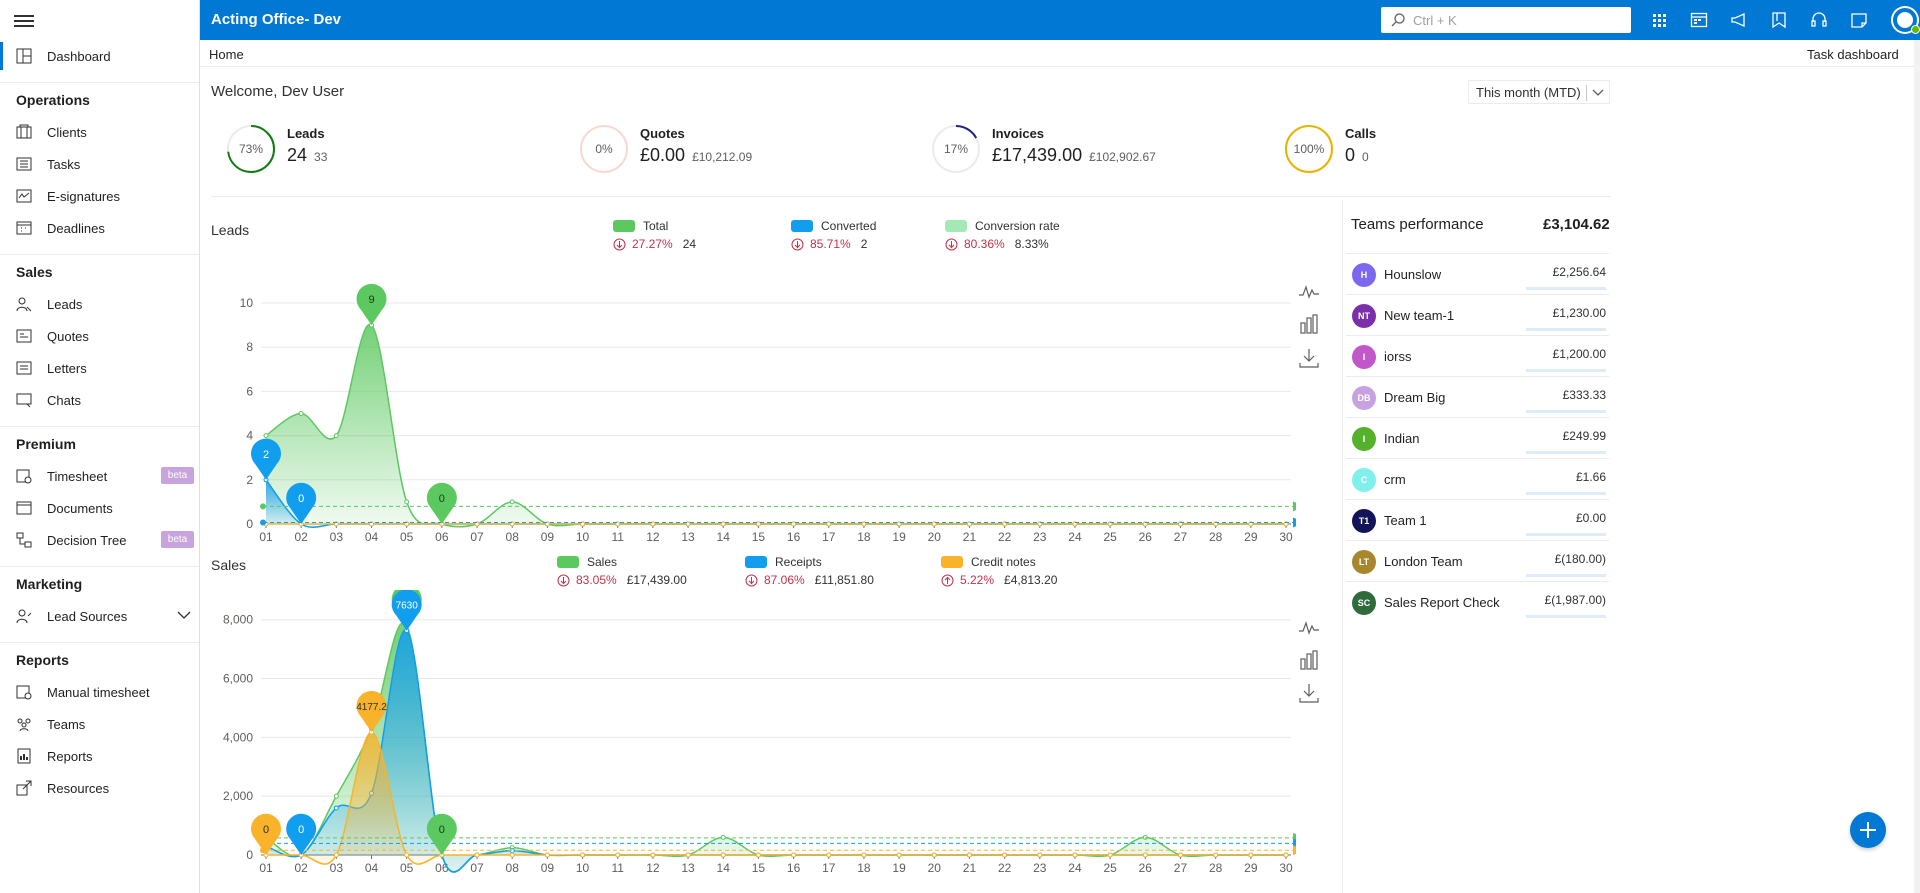 This screenshot has width=1920, height=893. I want to click on x-tick-label: 06, so click(442, 537).